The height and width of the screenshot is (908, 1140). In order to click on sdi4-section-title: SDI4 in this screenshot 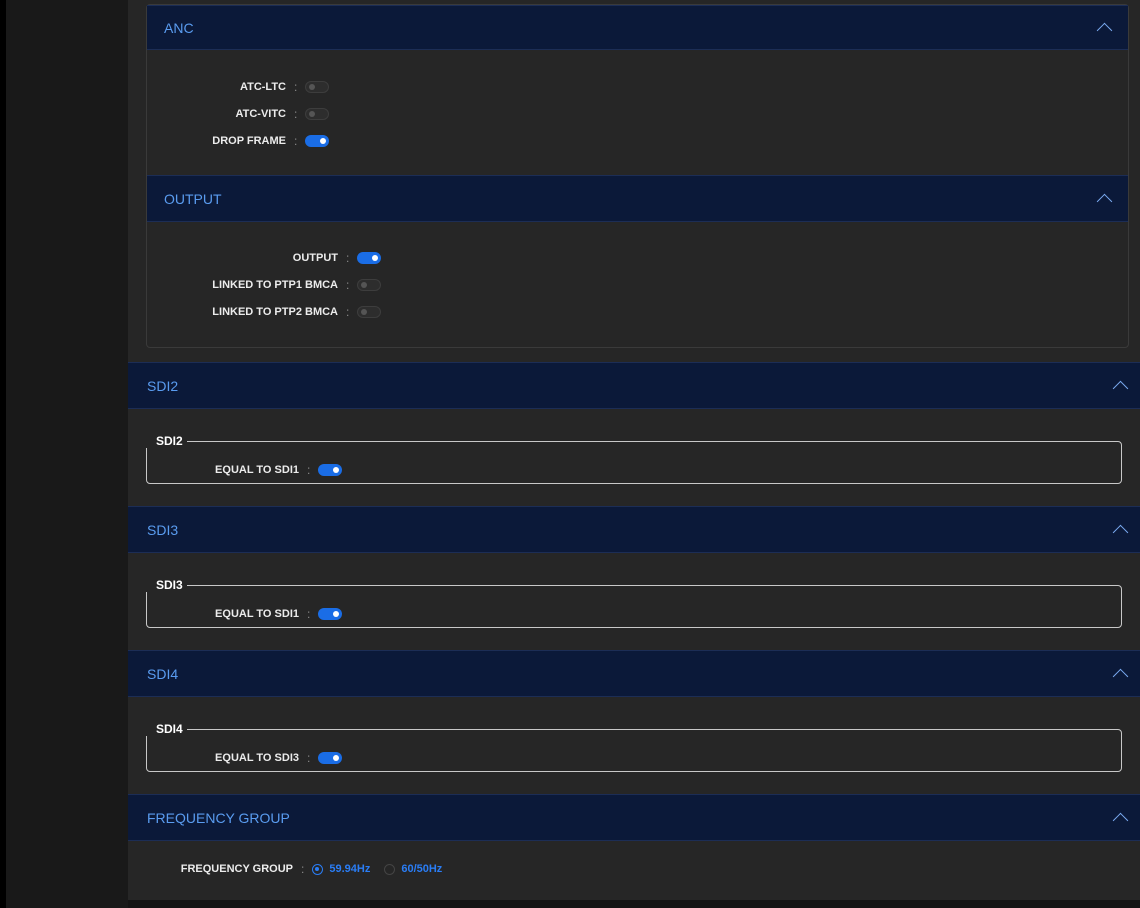, I will do `click(163, 673)`.